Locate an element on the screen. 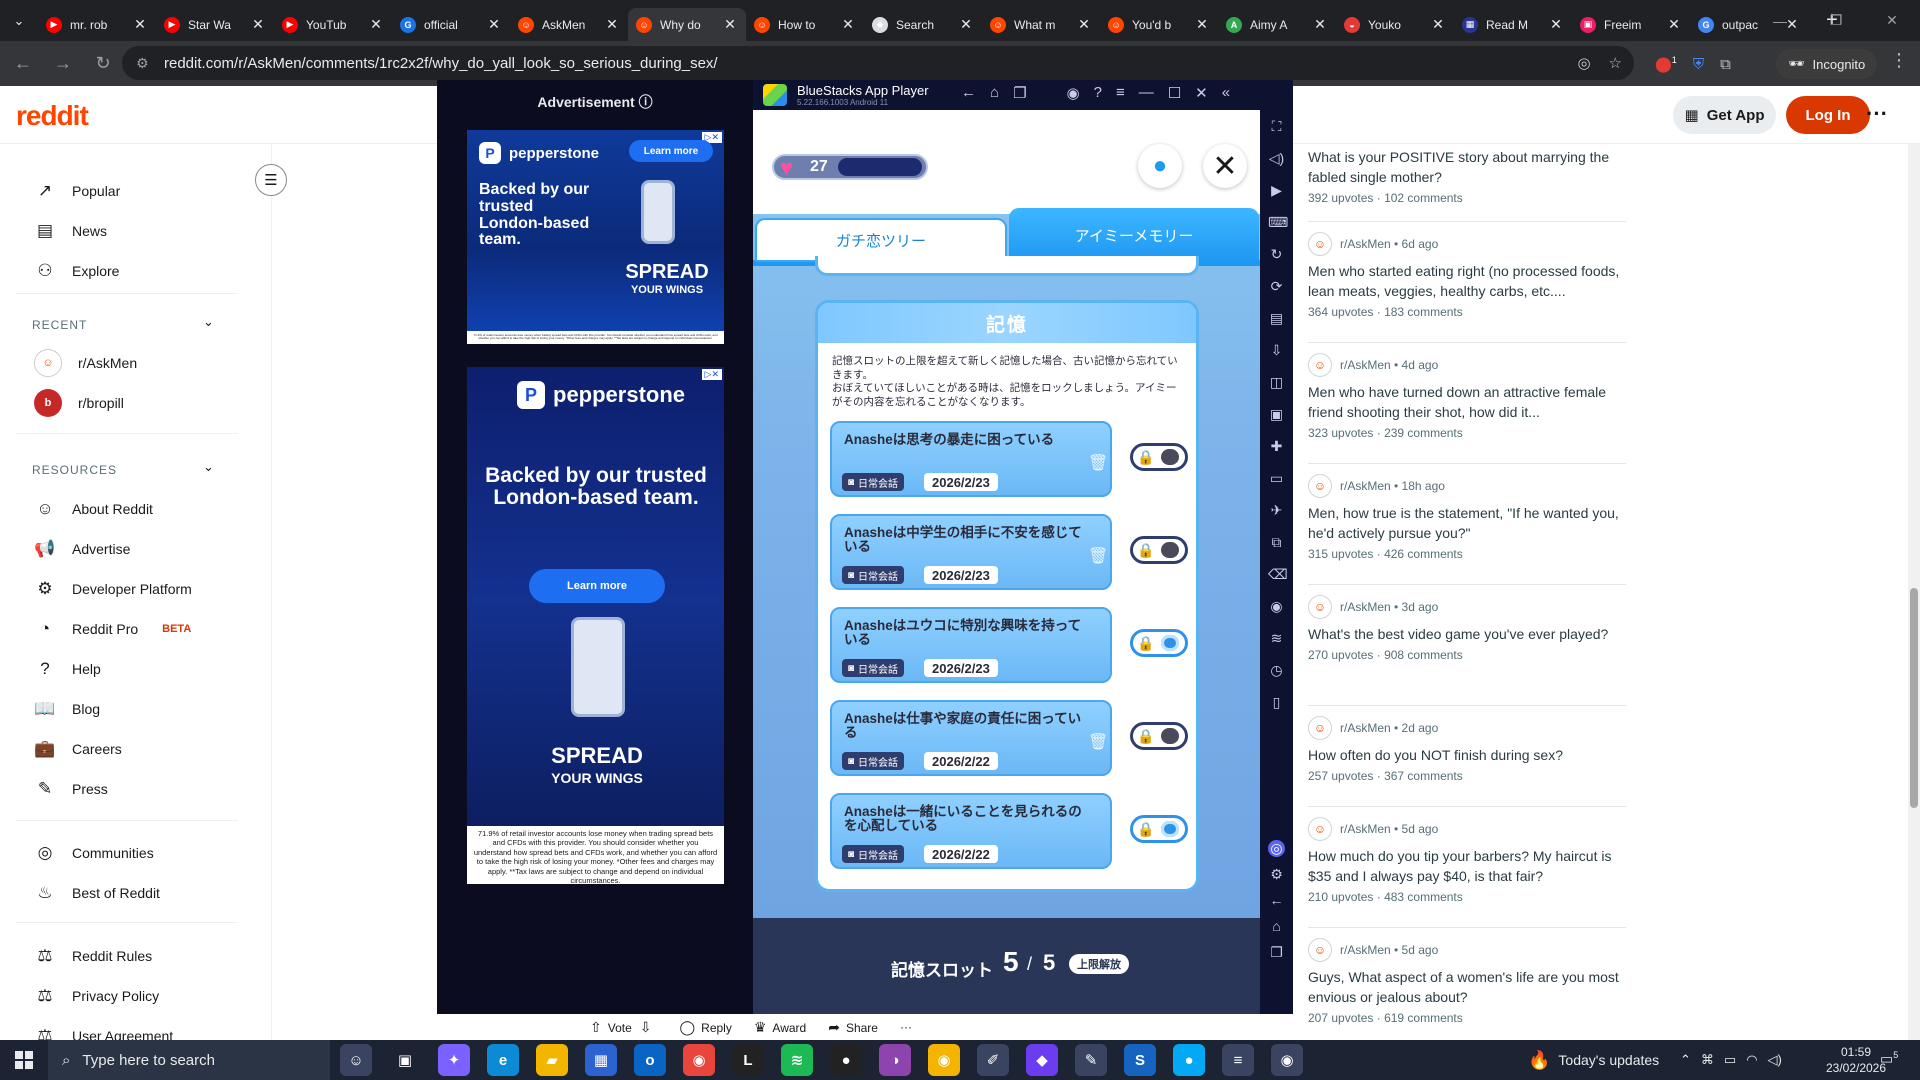 The image size is (1920, 1080). minimize-icon: — is located at coordinates (1780, 20).